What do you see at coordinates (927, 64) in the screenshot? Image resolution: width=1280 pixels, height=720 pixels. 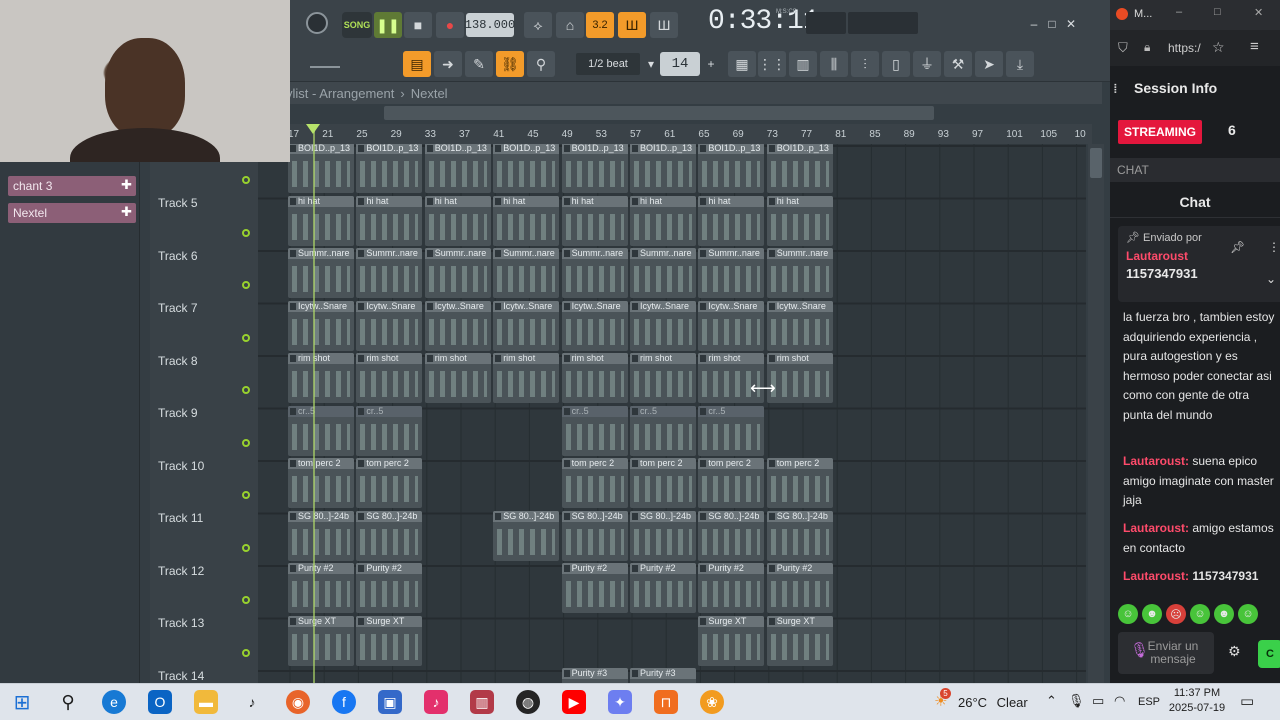 I see `plug-button: ⏚` at bounding box center [927, 64].